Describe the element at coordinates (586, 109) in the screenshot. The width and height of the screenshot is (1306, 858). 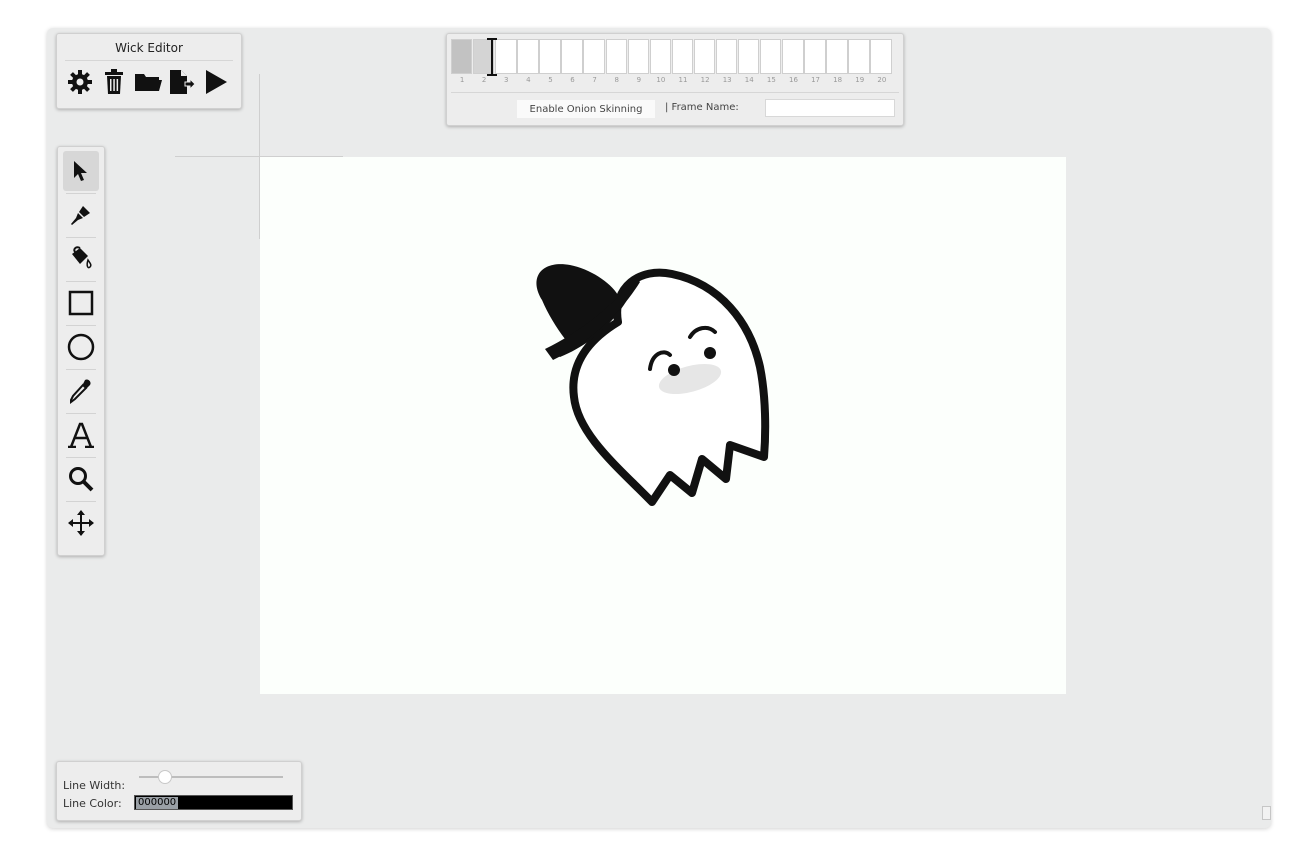
I see `onion-skinning-button: Enable Onion Skinning` at that location.